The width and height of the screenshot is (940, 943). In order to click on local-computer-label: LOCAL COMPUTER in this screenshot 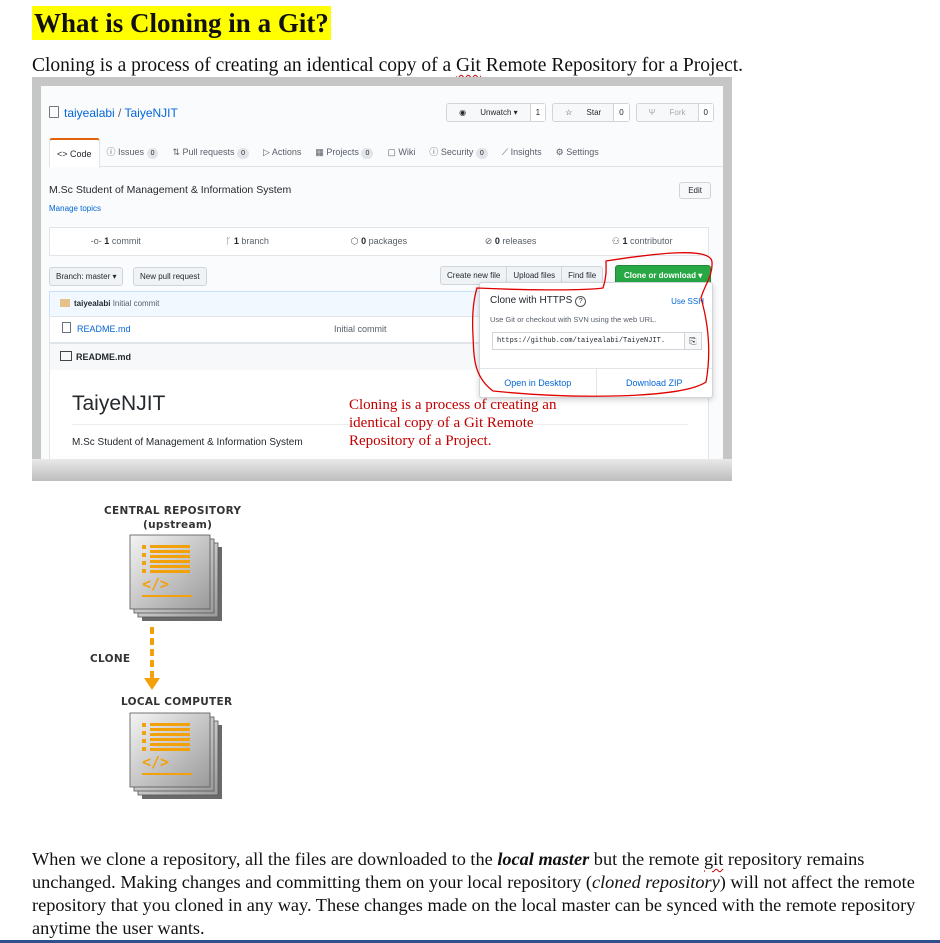, I will do `click(177, 702)`.